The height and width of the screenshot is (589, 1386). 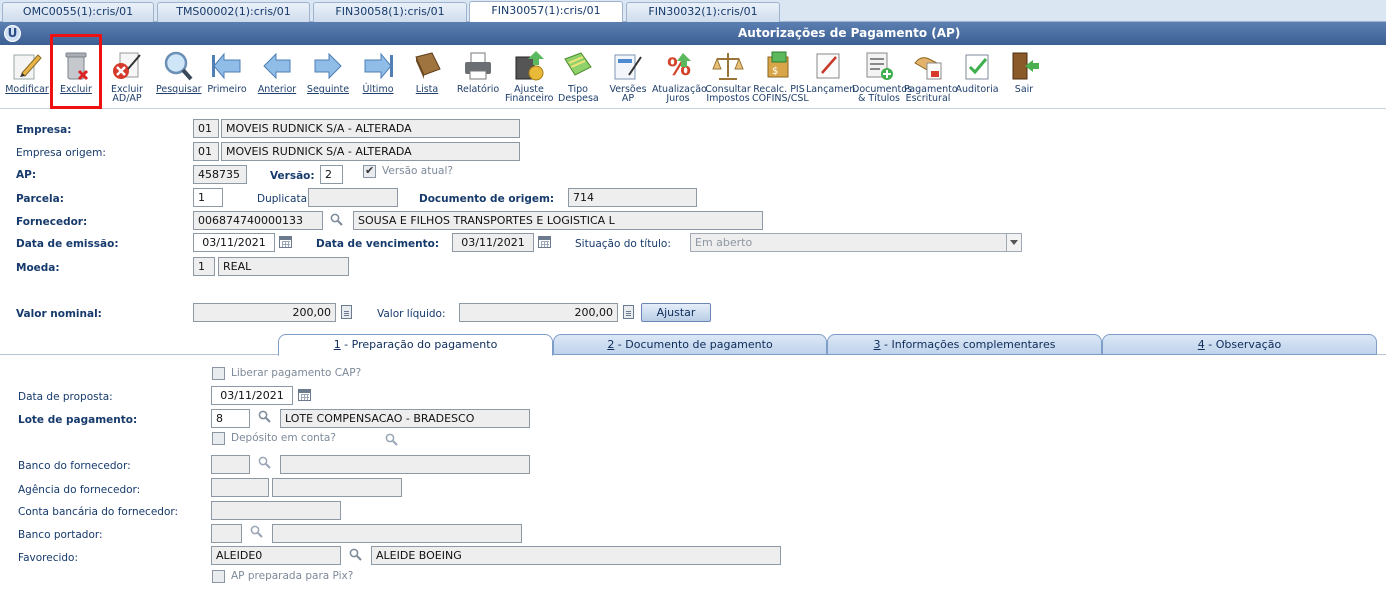 I want to click on banco-fornecedor-search-icon, so click(x=264, y=462).